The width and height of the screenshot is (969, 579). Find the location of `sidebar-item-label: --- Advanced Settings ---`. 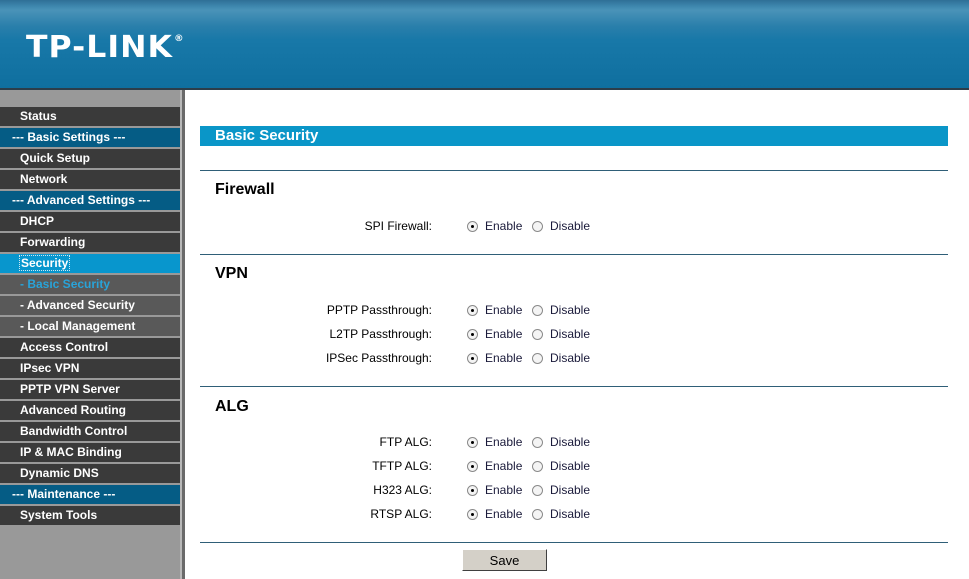

sidebar-item-label: --- Advanced Settings --- is located at coordinates (81, 200).